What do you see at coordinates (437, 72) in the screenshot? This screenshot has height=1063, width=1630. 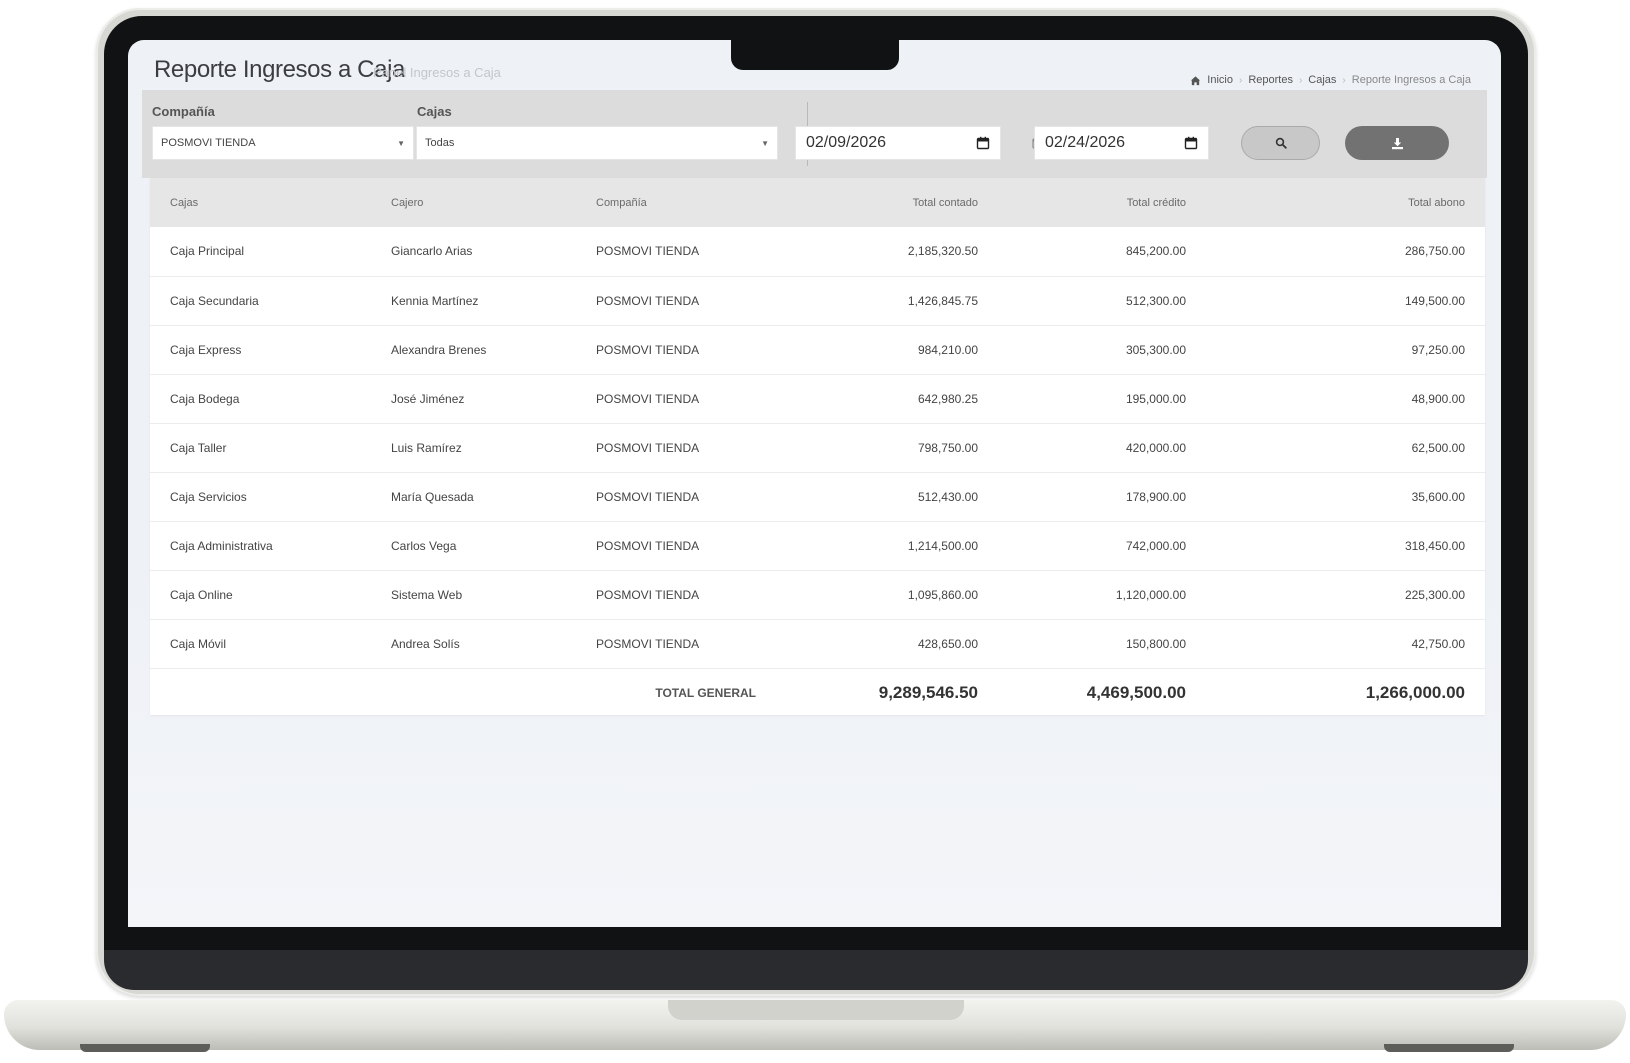 I see `page-subtitle: Panel Ingresos a Caja` at bounding box center [437, 72].